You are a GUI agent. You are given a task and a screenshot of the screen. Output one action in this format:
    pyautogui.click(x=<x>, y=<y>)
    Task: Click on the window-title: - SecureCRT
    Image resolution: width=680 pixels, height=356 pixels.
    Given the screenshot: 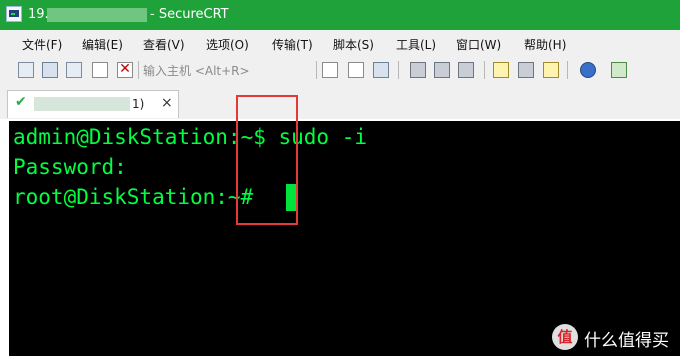 What is the action you would take?
    pyautogui.click(x=189, y=14)
    